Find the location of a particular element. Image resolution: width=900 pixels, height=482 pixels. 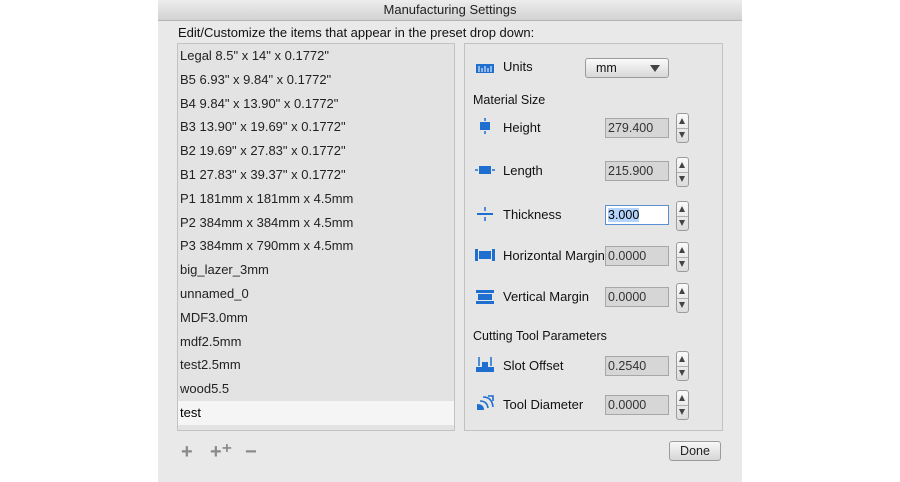

length-stepper is located at coordinates (682, 172).